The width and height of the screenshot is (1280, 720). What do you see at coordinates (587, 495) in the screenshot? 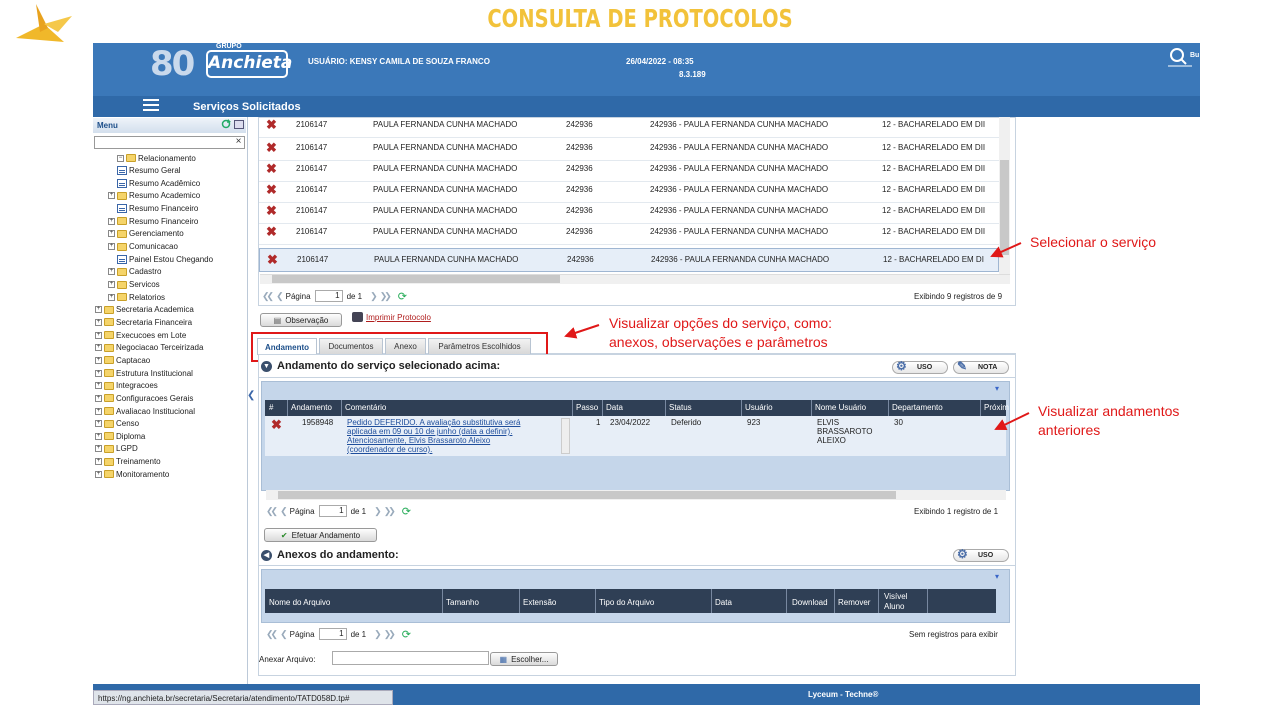
I see `andamento-hscroll-thumb` at bounding box center [587, 495].